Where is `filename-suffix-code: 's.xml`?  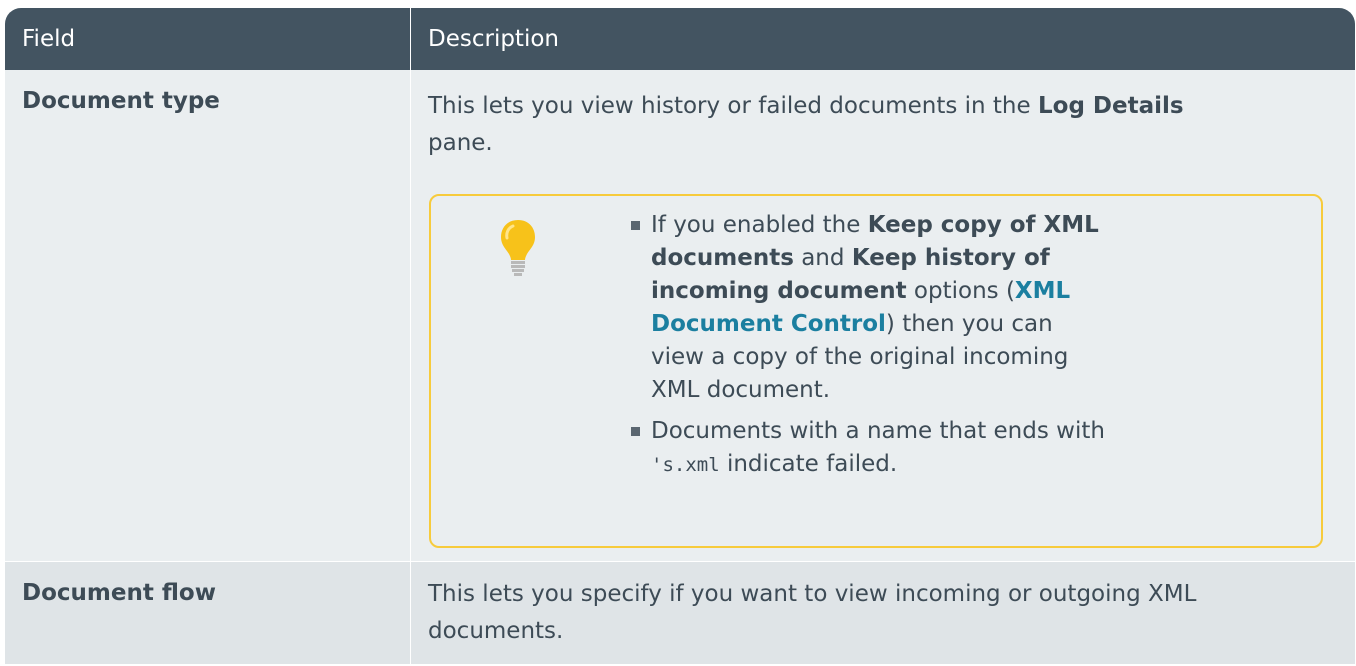 filename-suffix-code: 's.xml is located at coordinates (685, 465).